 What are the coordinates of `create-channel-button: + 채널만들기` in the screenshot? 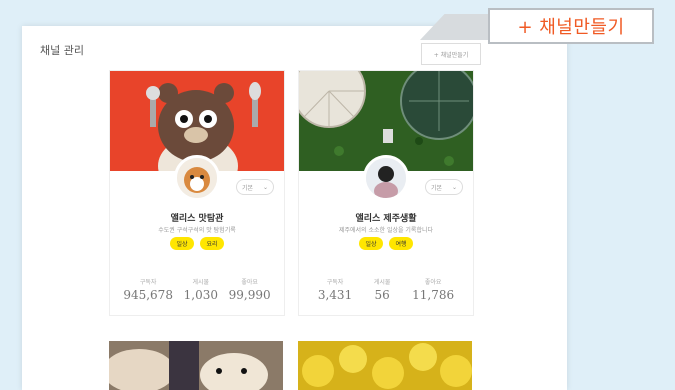 It's located at (451, 54).